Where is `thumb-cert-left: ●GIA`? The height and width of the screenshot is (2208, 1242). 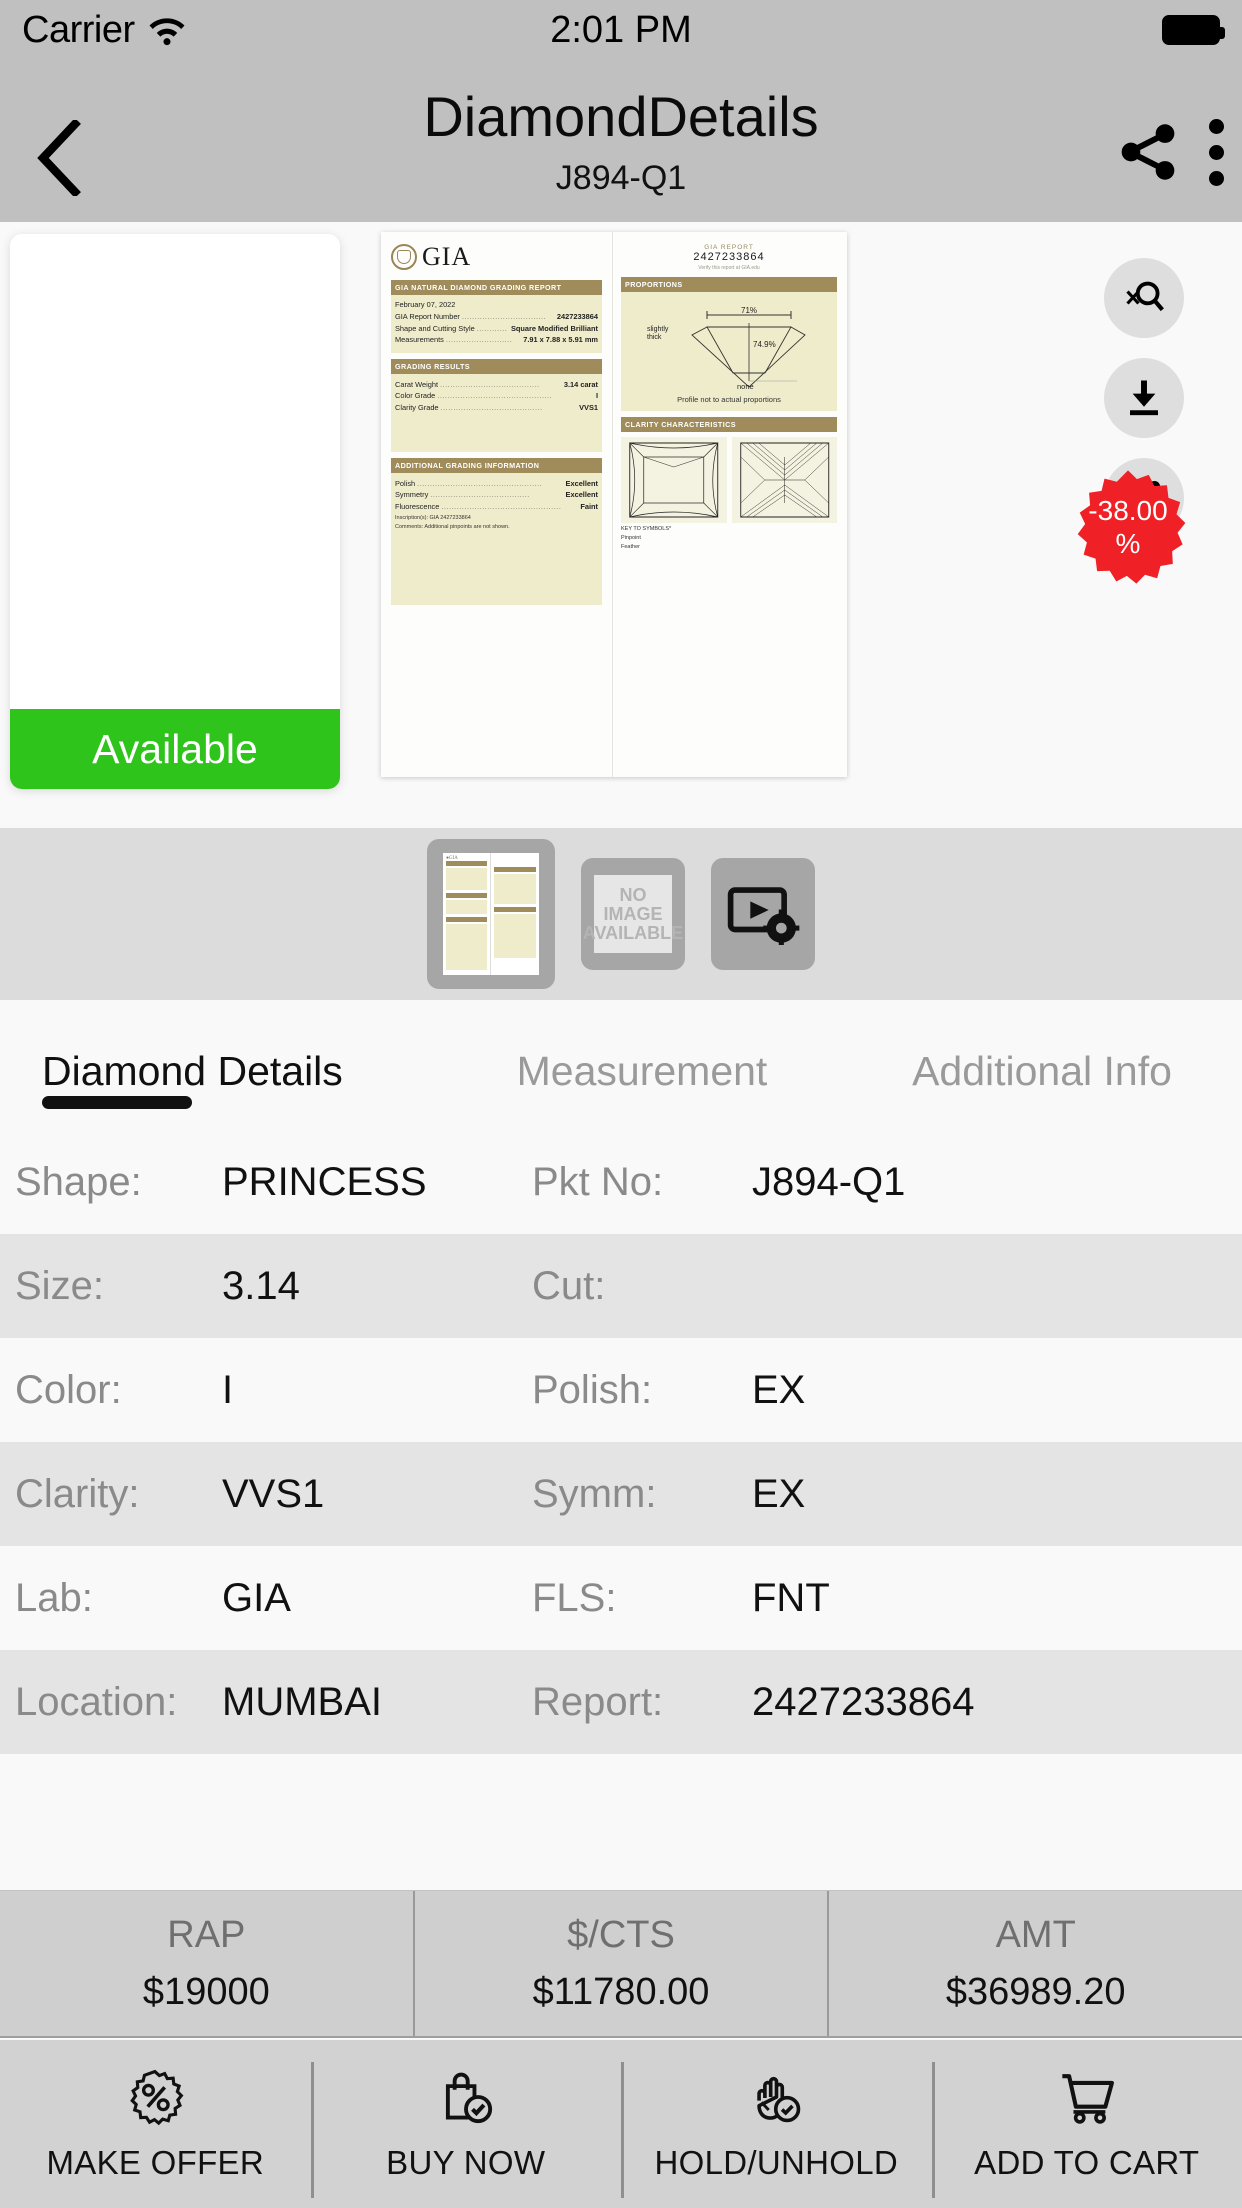 thumb-cert-left: ●GIA is located at coordinates (467, 914).